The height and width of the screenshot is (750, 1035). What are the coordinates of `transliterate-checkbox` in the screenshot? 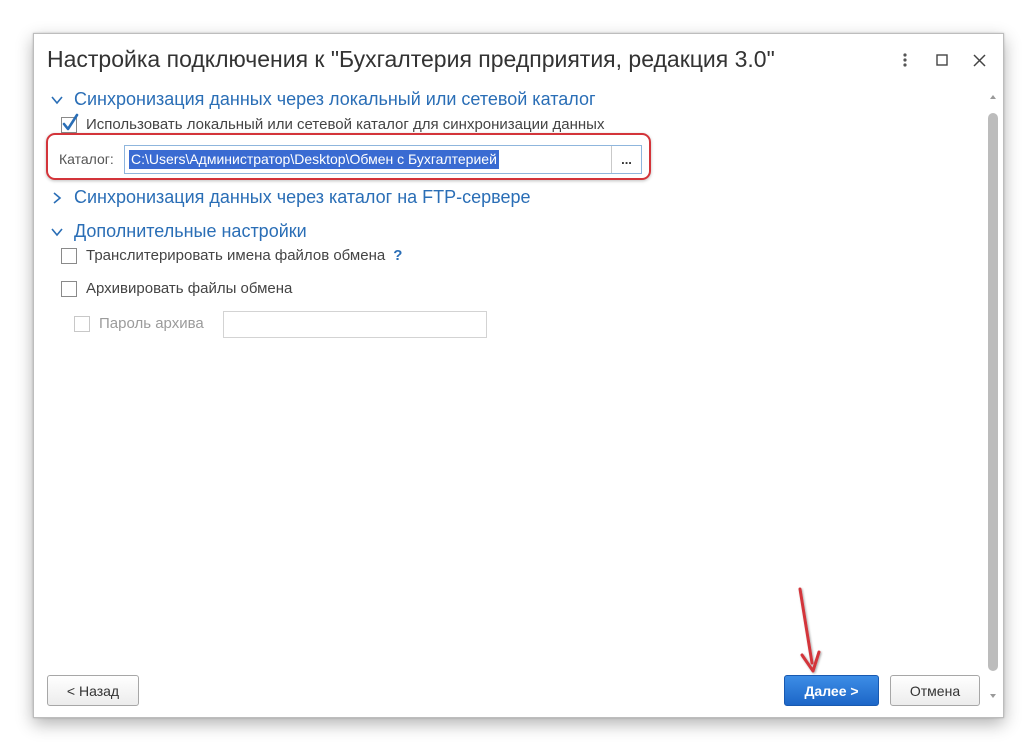 It's located at (69, 255).